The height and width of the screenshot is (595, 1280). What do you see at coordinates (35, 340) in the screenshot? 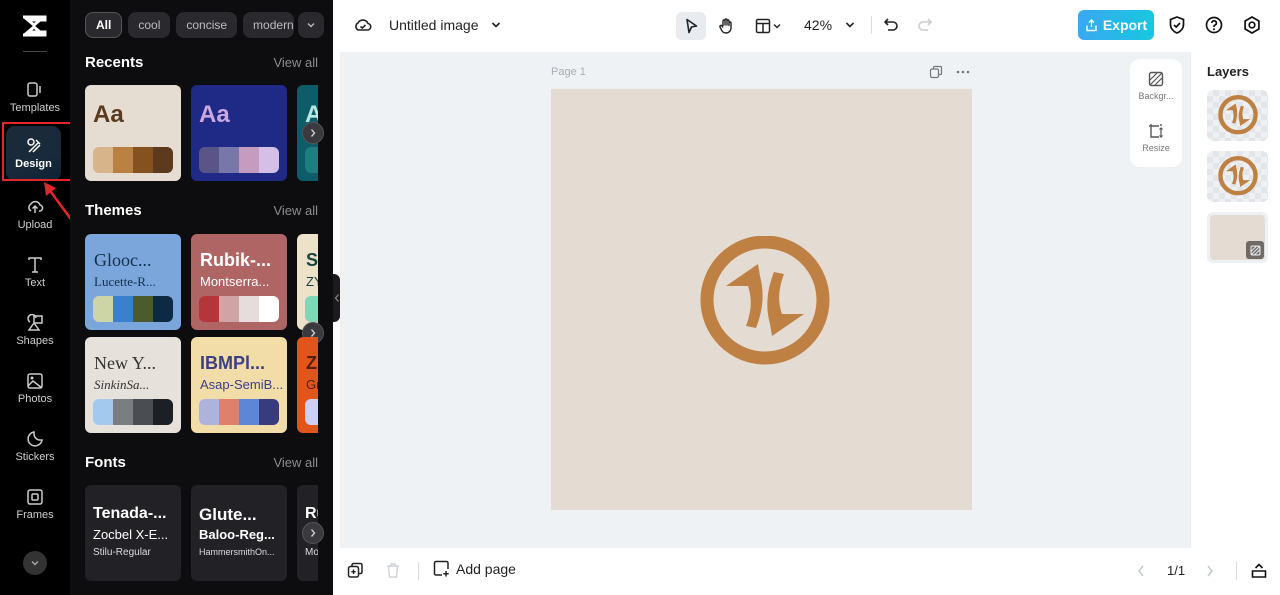
I see `rail-label: Shapes` at bounding box center [35, 340].